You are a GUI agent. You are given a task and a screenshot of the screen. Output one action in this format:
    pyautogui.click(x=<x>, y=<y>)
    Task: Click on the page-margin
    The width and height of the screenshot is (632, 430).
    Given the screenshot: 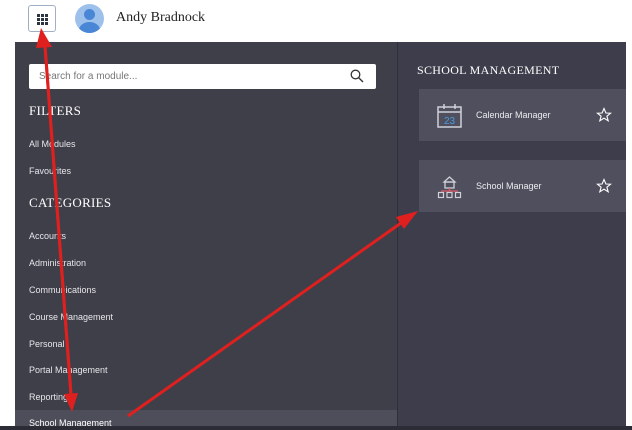 What is the action you would take?
    pyautogui.click(x=7, y=236)
    